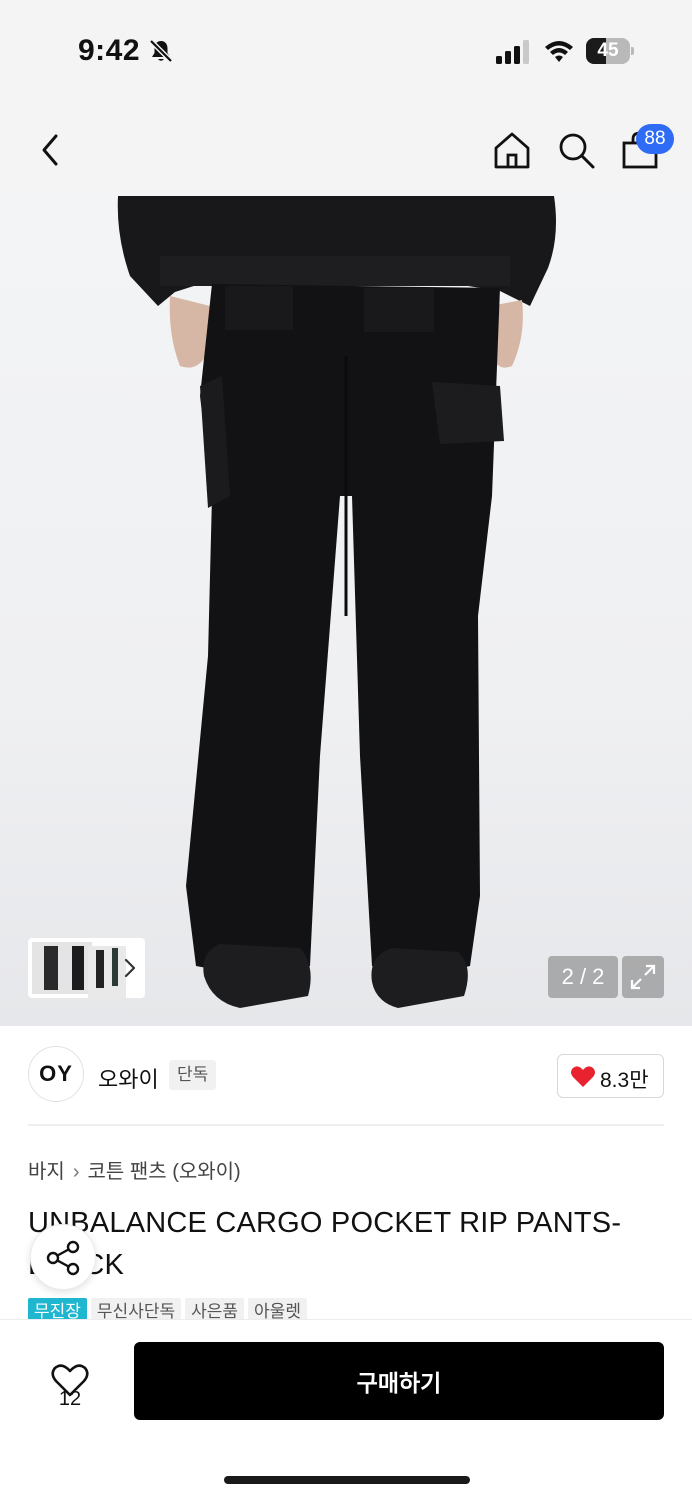 The image size is (692, 1500). What do you see at coordinates (70, 1399) in the screenshot?
I see `wishlist-count: 12` at bounding box center [70, 1399].